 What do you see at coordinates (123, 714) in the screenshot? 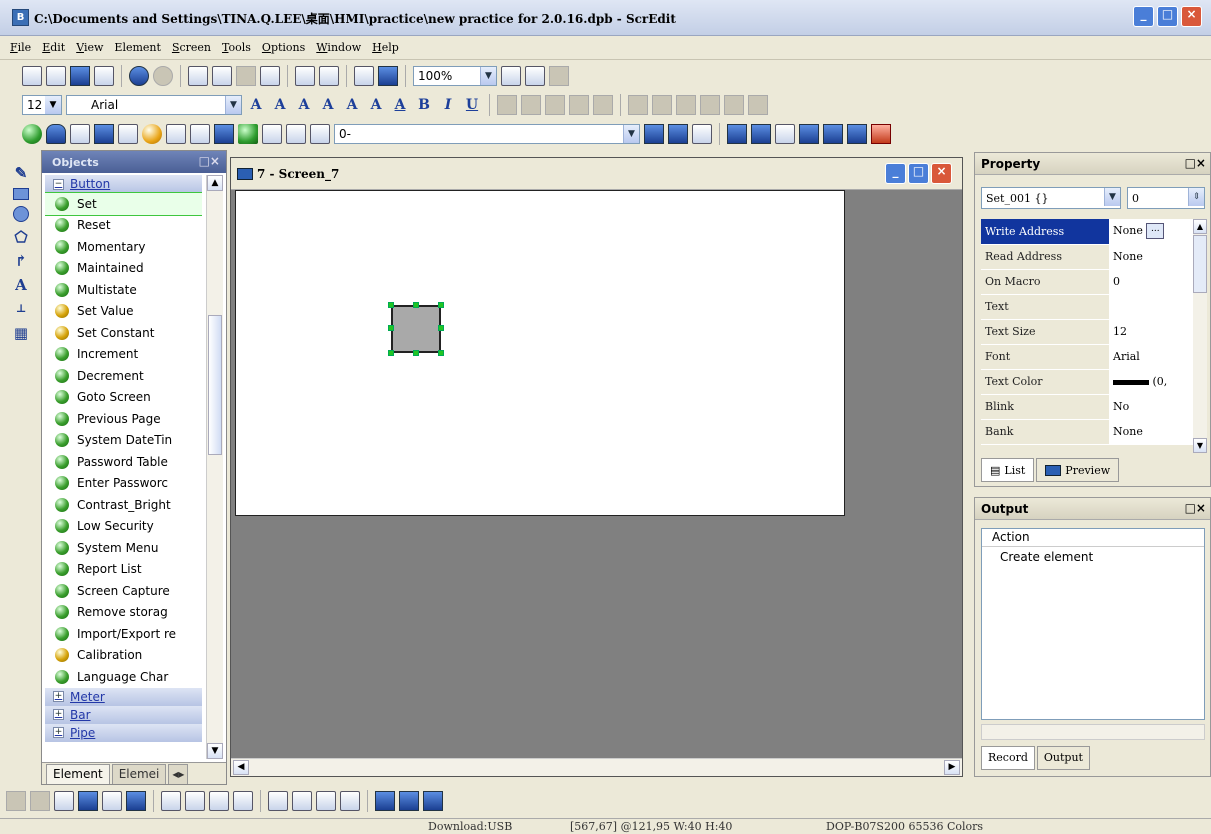
I see `group-bar: + Bar` at bounding box center [123, 714].